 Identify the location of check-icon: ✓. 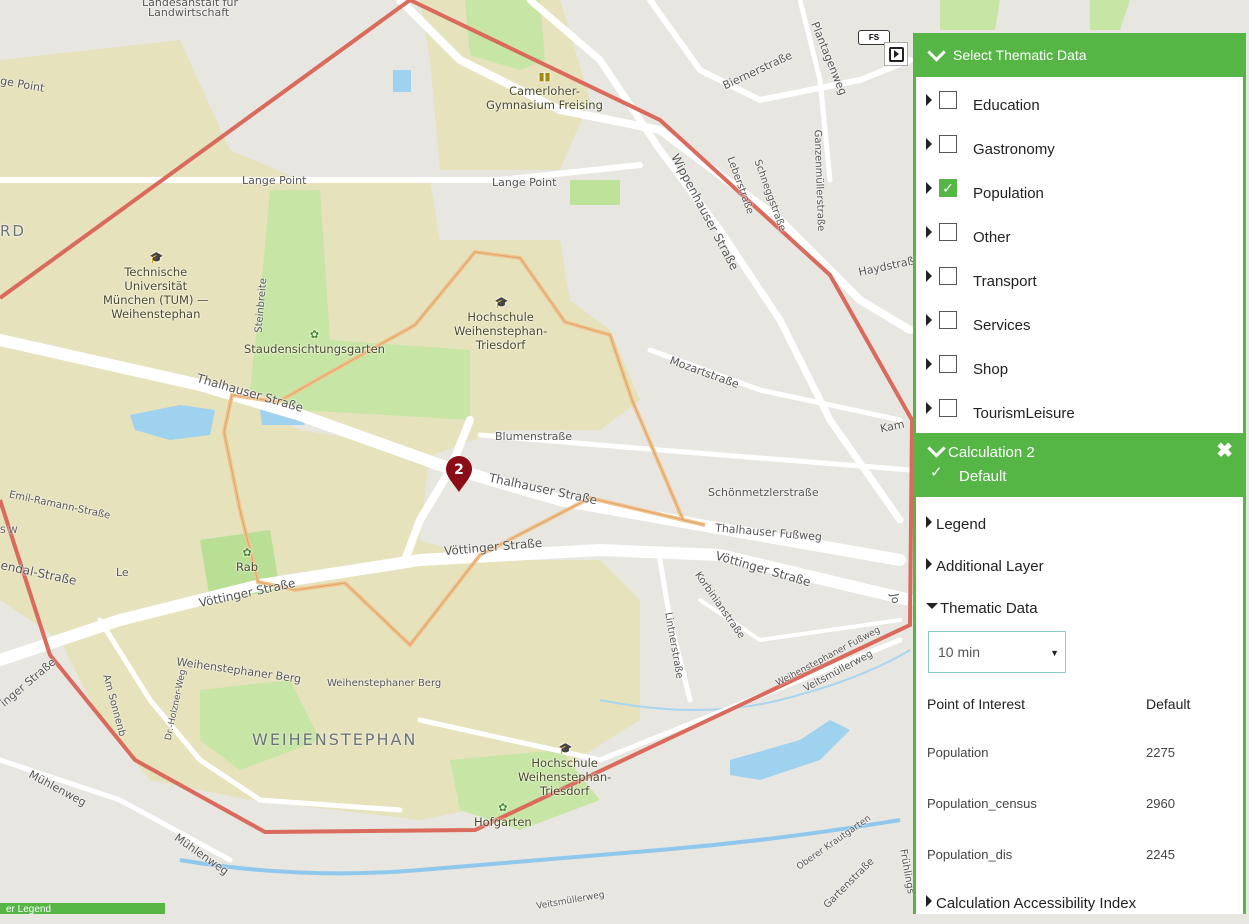
(936, 472).